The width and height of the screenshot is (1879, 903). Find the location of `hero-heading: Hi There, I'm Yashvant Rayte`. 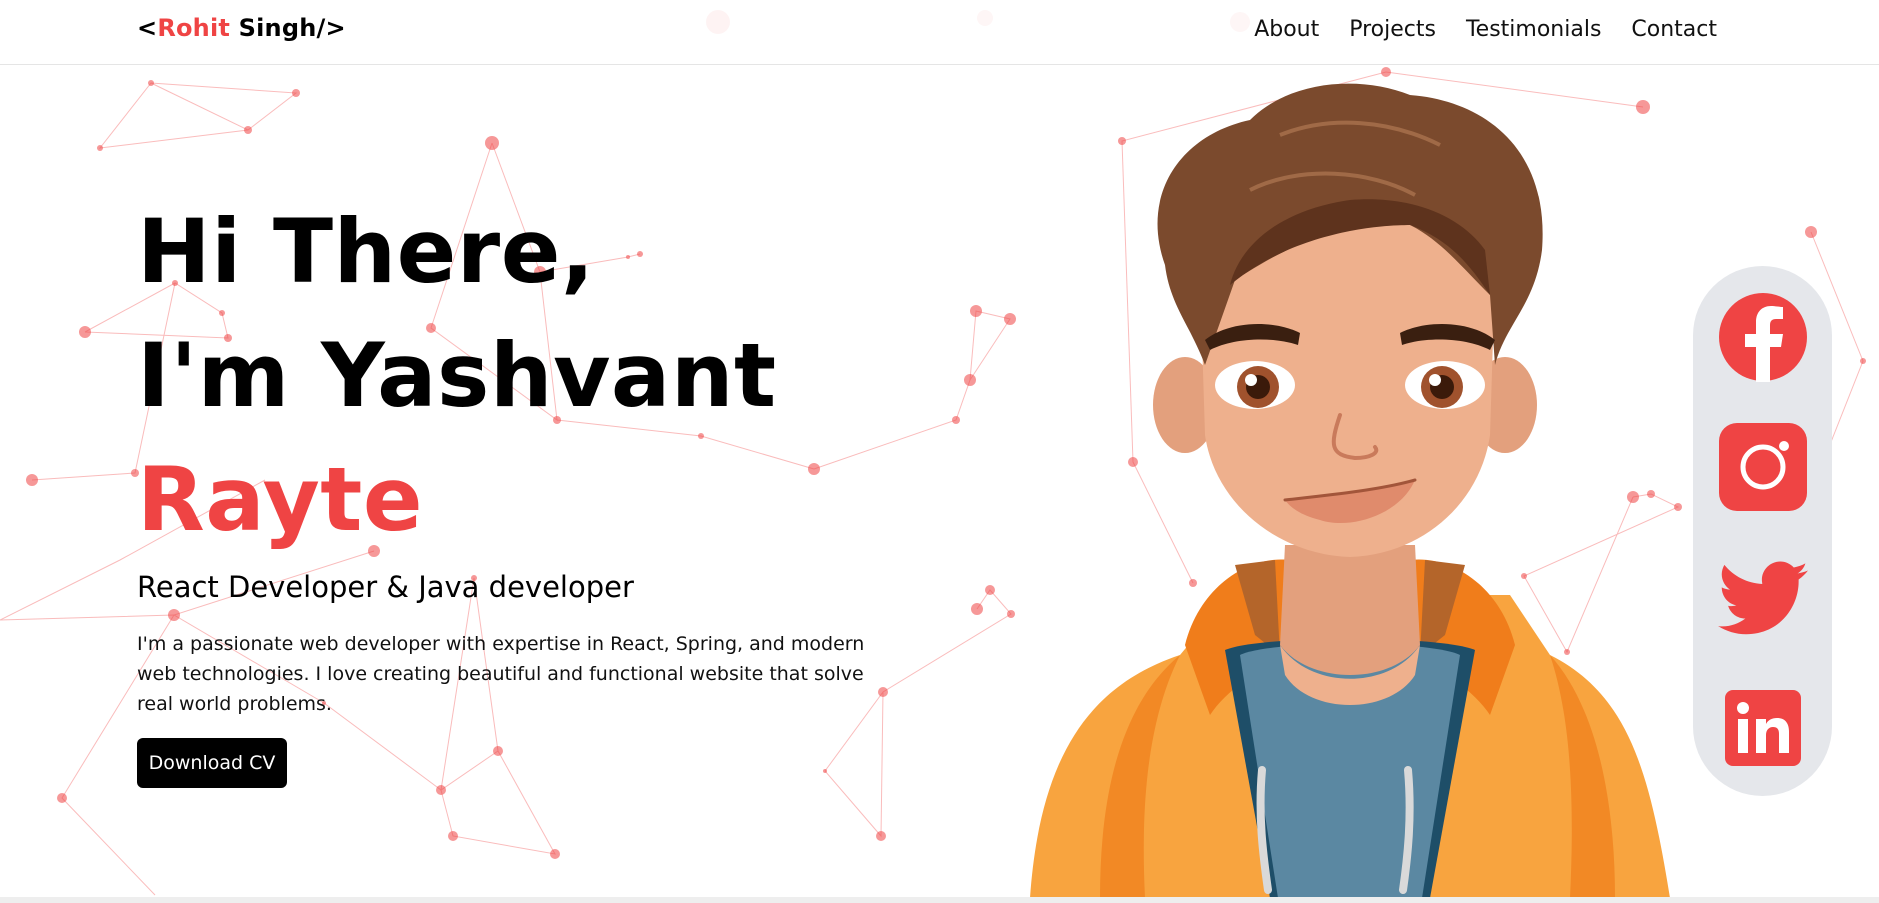

hero-heading: Hi There, I'm Yashvant Rayte is located at coordinates (457, 376).